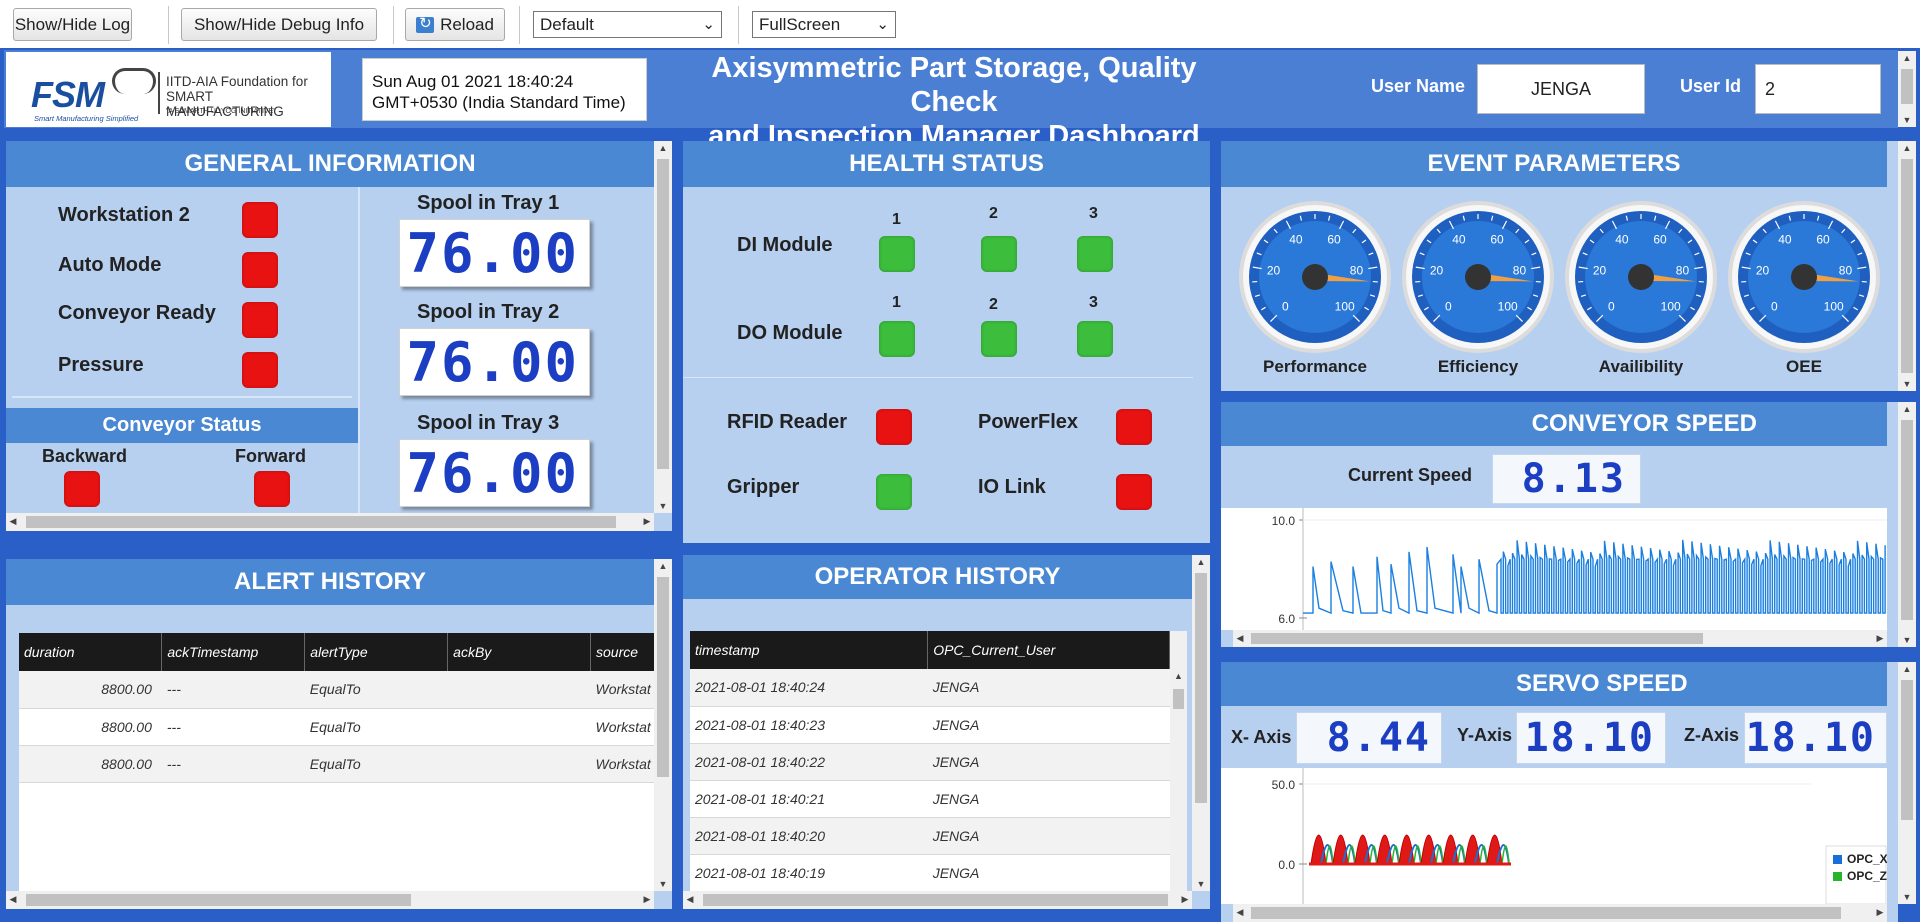  I want to click on gauge-label: Availibility, so click(1641, 366).